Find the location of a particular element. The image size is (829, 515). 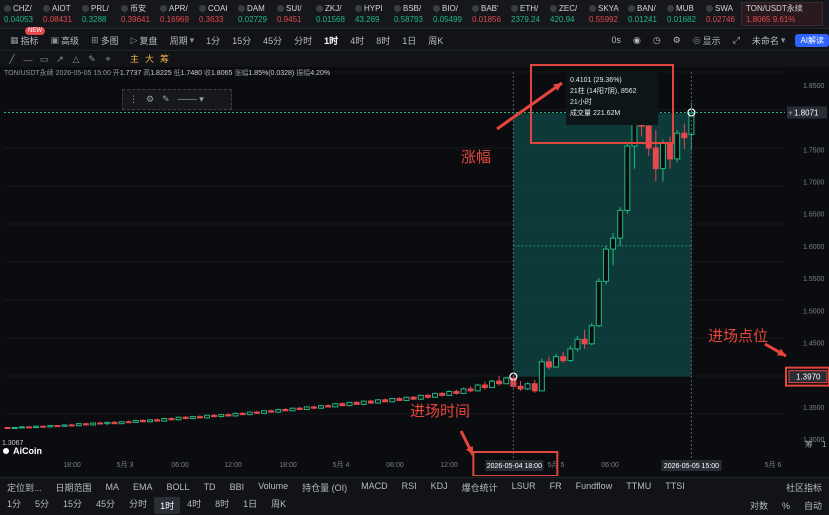

ticker-item: COAI 0.3633 is located at coordinates (214, 14).